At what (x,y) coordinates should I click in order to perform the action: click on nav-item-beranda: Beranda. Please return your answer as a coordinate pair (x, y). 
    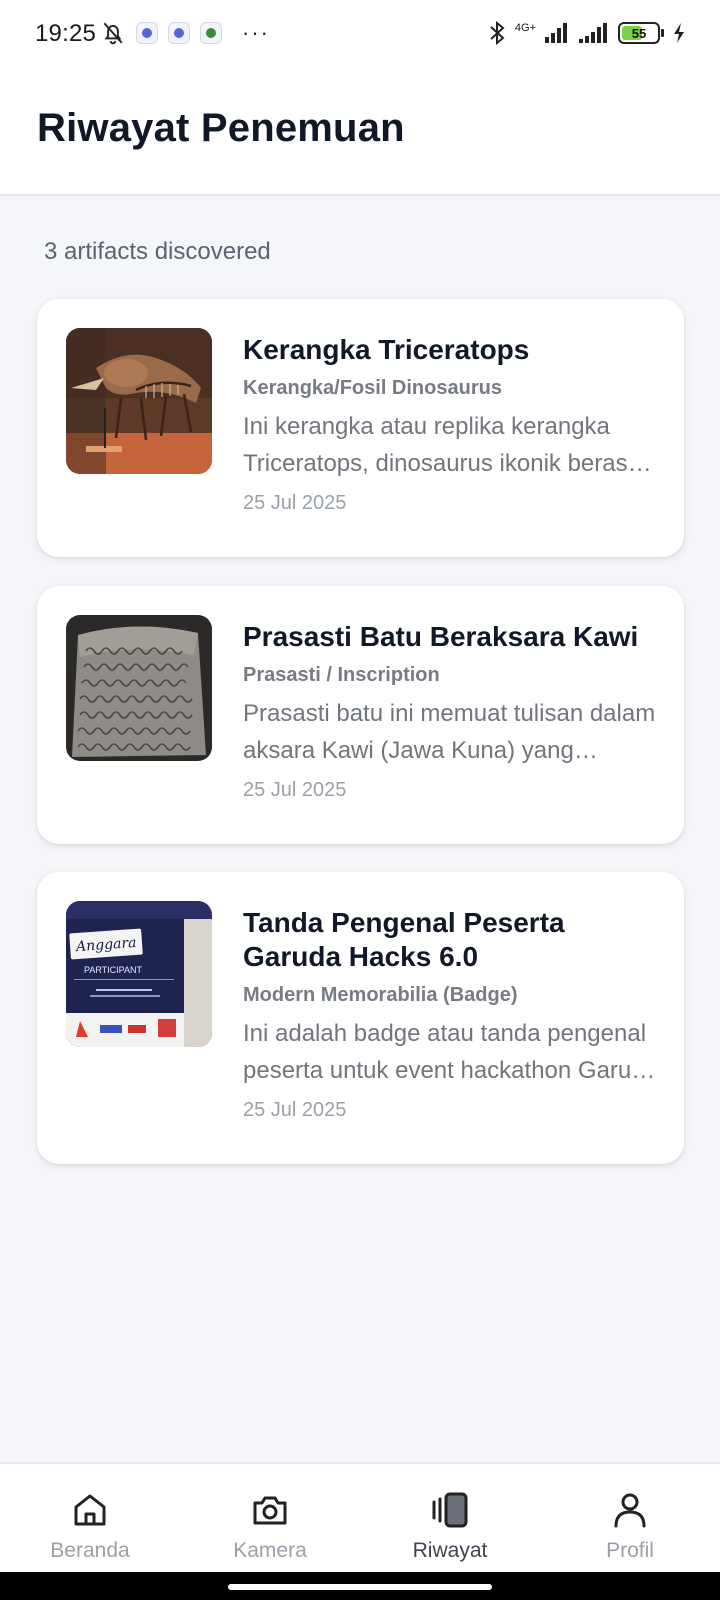
    Looking at the image, I should click on (90, 1519).